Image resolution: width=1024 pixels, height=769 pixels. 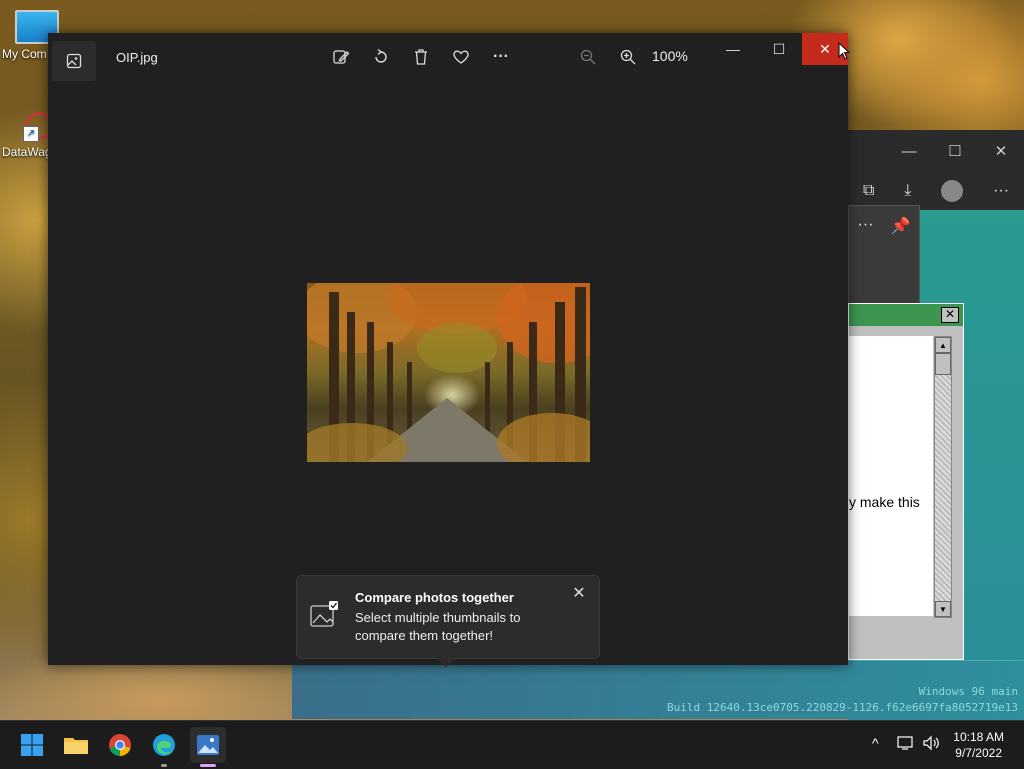 I want to click on favorite-icon, so click(x=461, y=57).